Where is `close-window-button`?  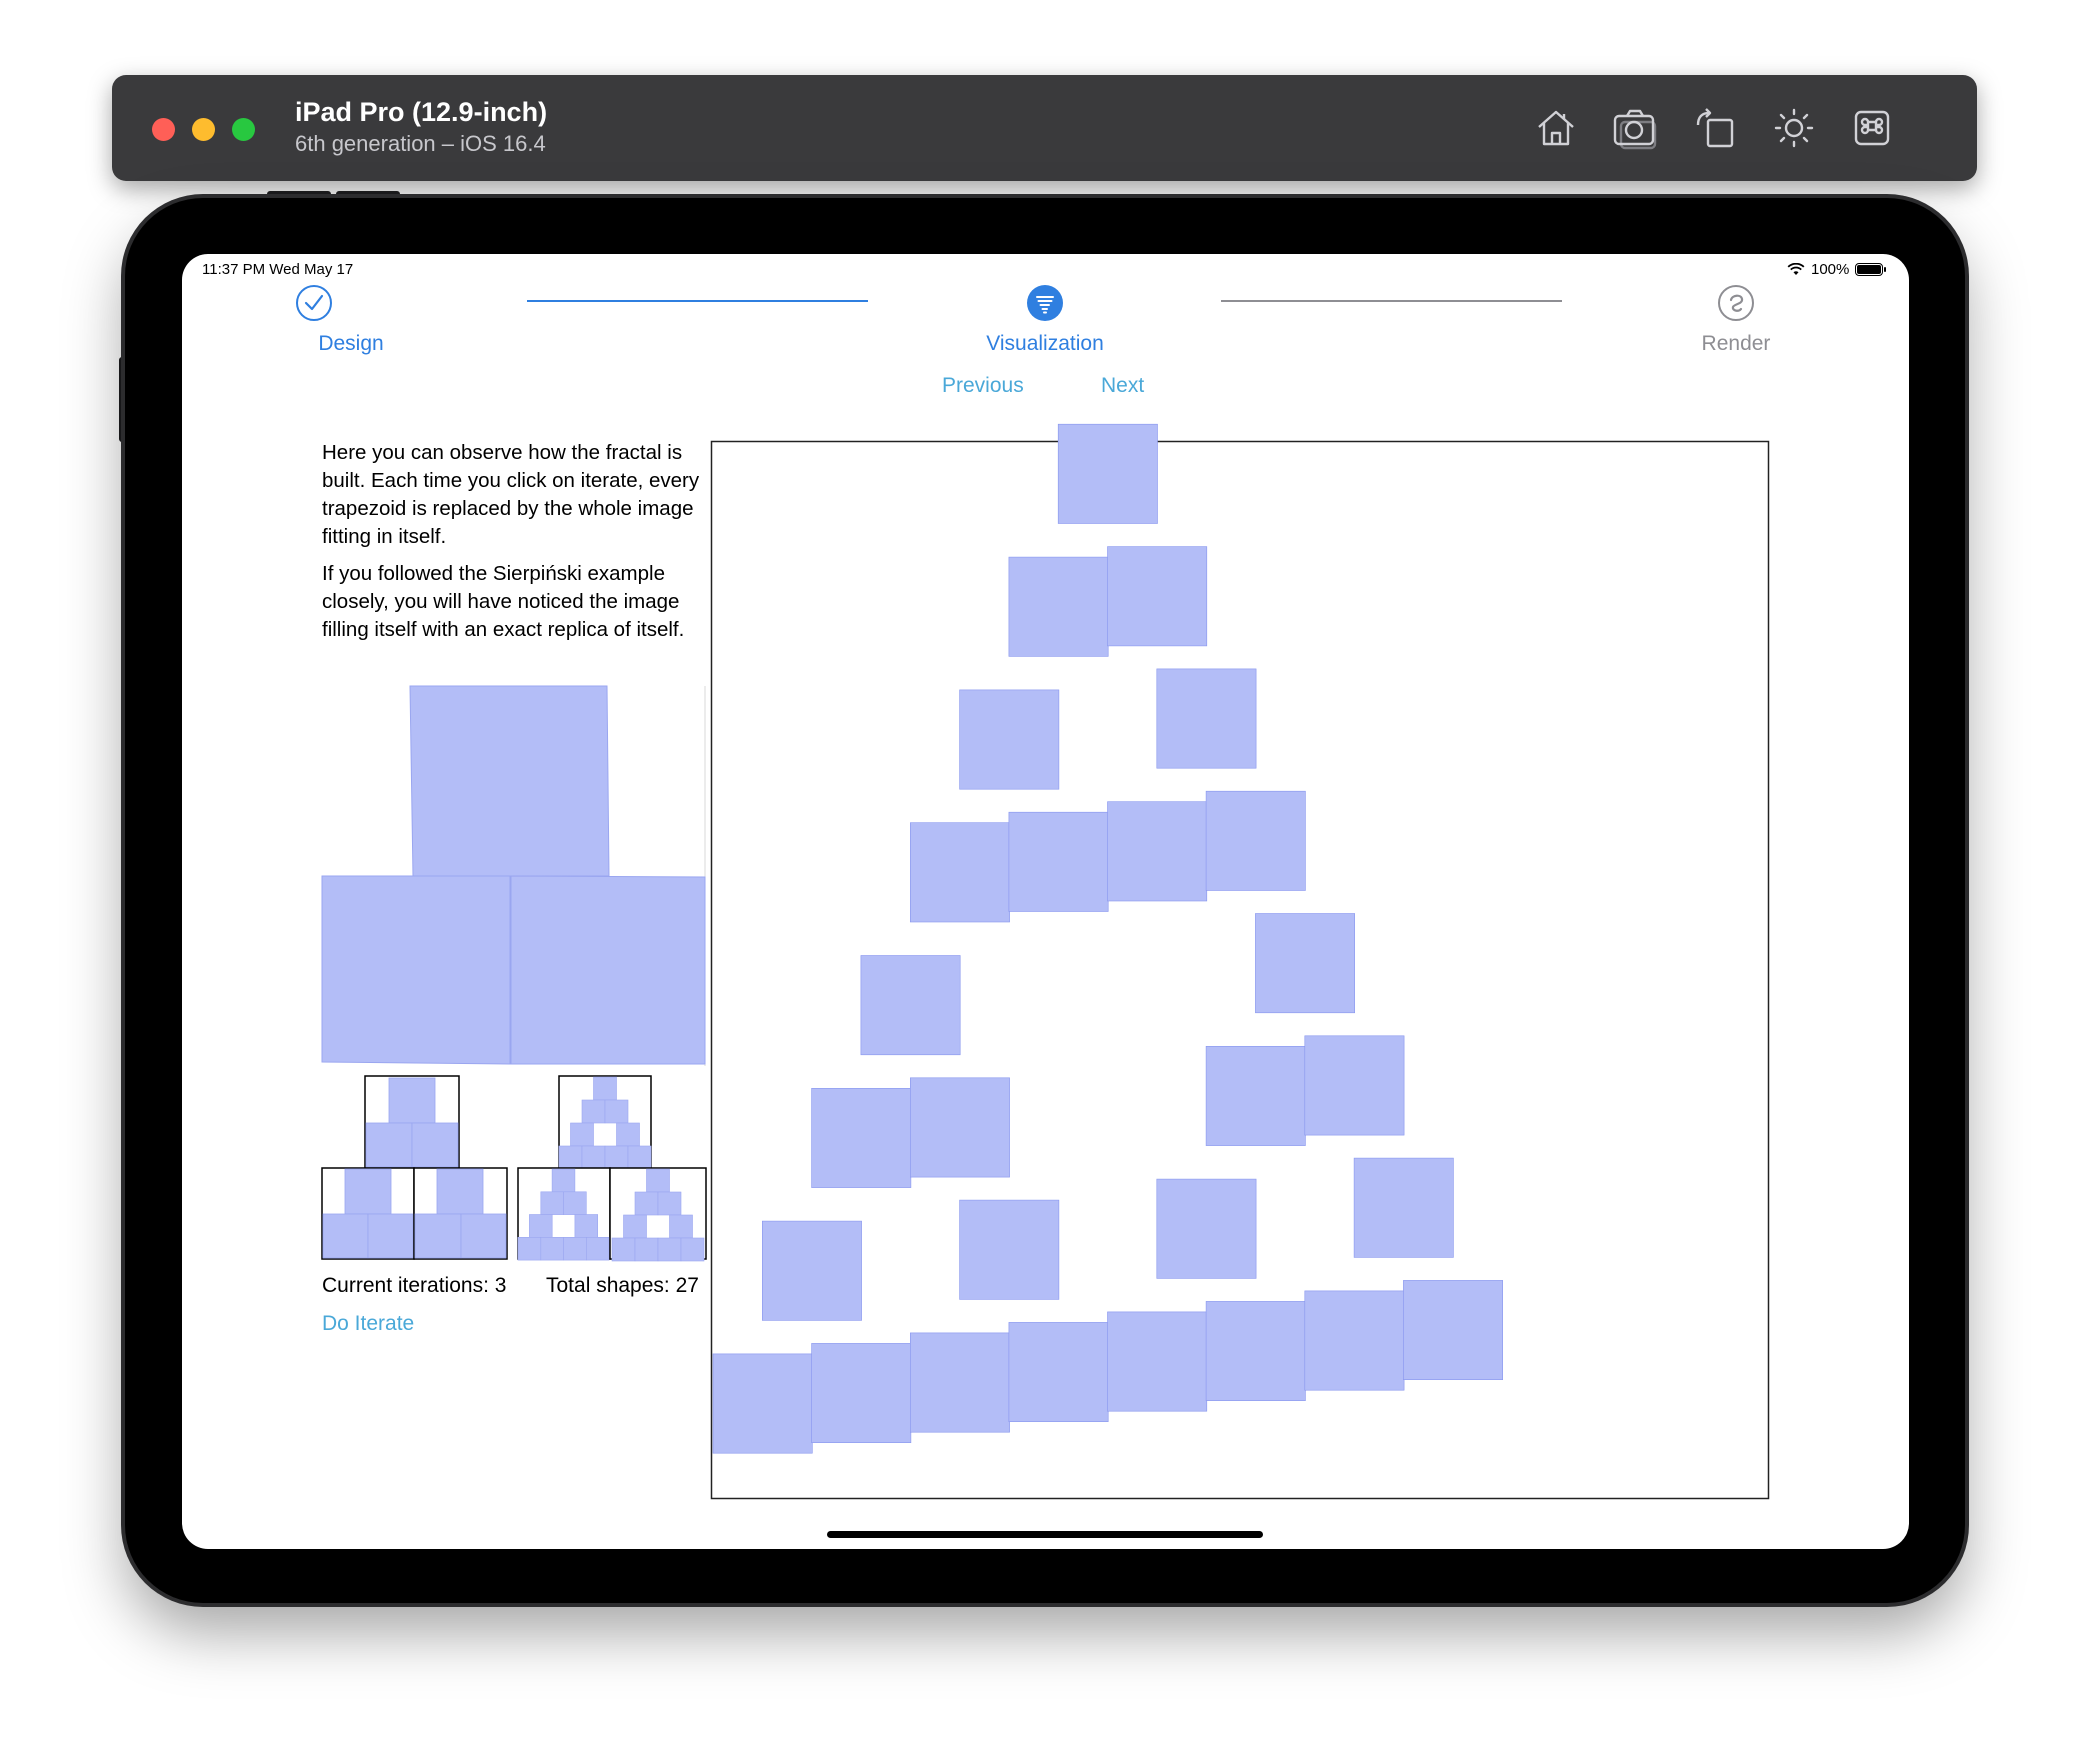 close-window-button is located at coordinates (163, 129).